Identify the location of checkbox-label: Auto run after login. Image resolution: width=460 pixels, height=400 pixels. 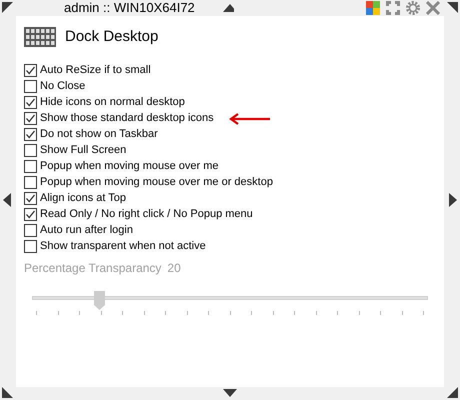
(86, 230).